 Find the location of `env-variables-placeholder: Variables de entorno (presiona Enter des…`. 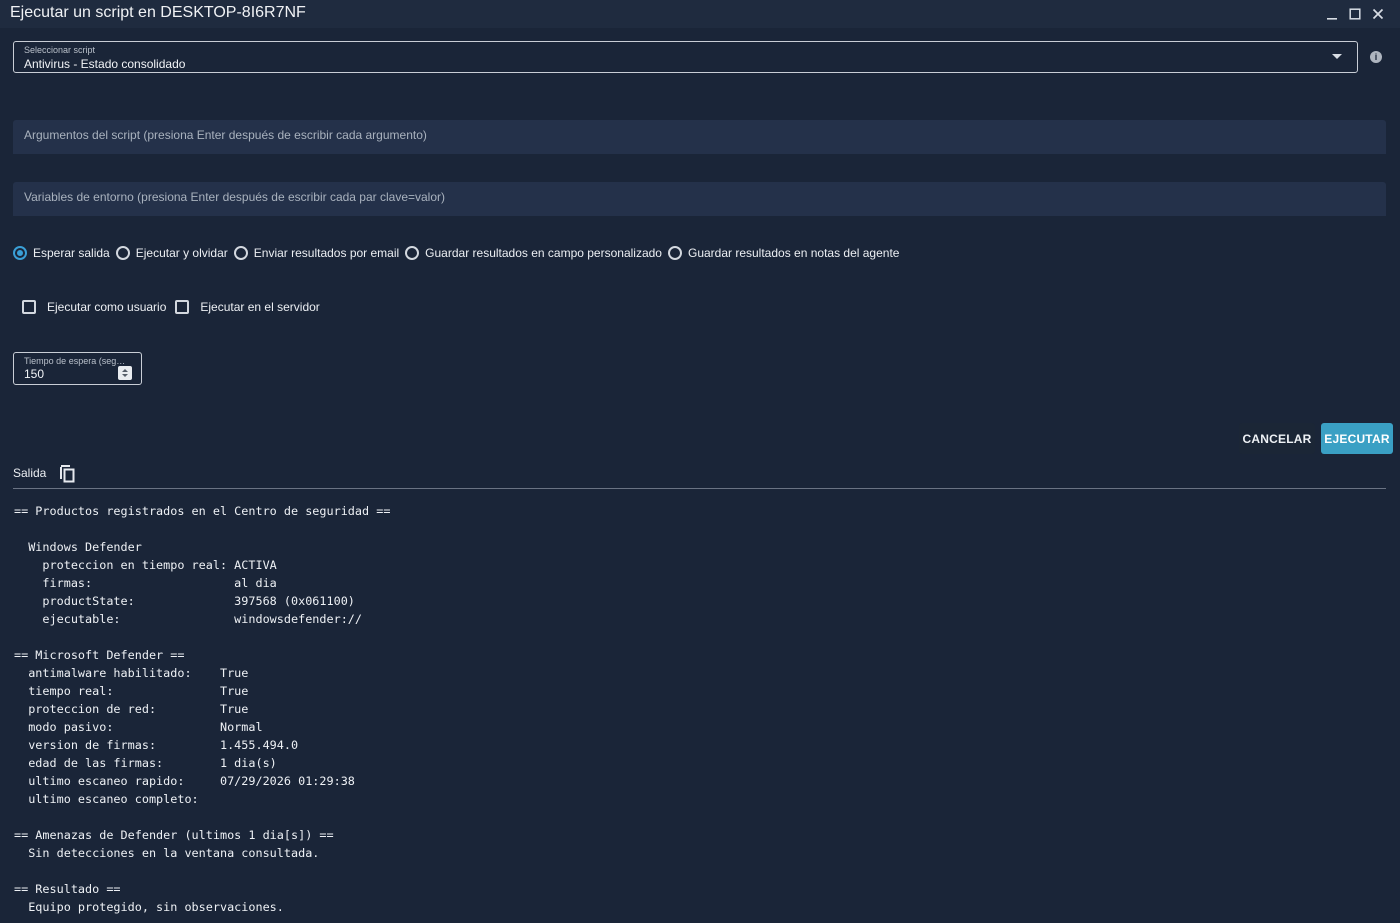

env-variables-placeholder: Variables de entorno (presiona Enter des… is located at coordinates (235, 197).